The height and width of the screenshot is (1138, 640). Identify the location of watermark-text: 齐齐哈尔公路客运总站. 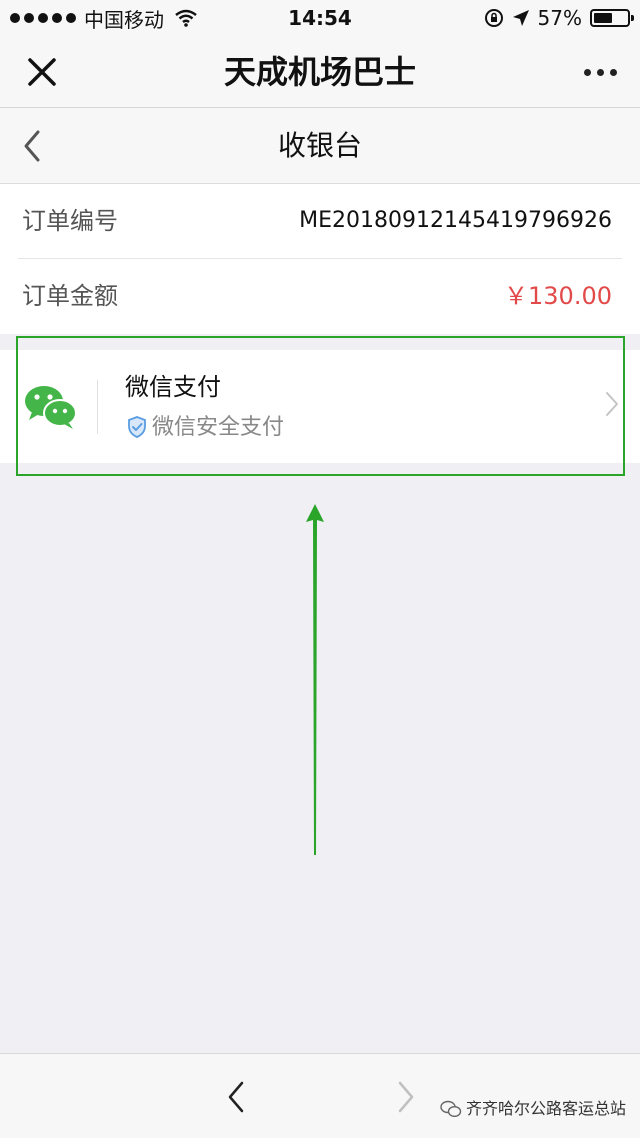
(546, 1108).